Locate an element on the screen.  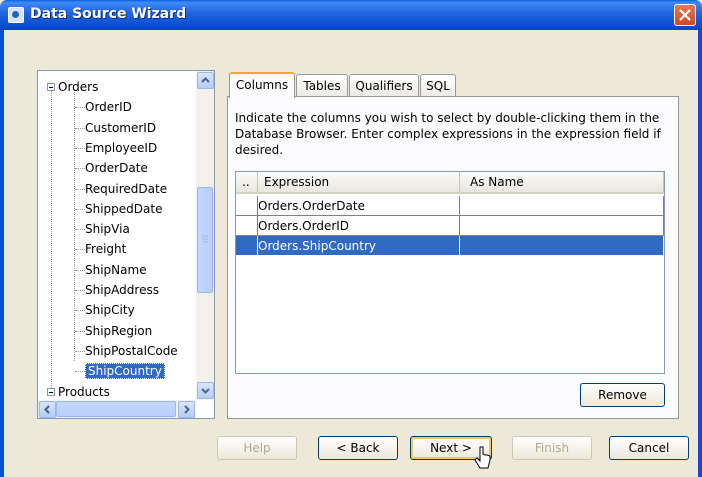
tree-item-label: ShipName is located at coordinates (116, 269).